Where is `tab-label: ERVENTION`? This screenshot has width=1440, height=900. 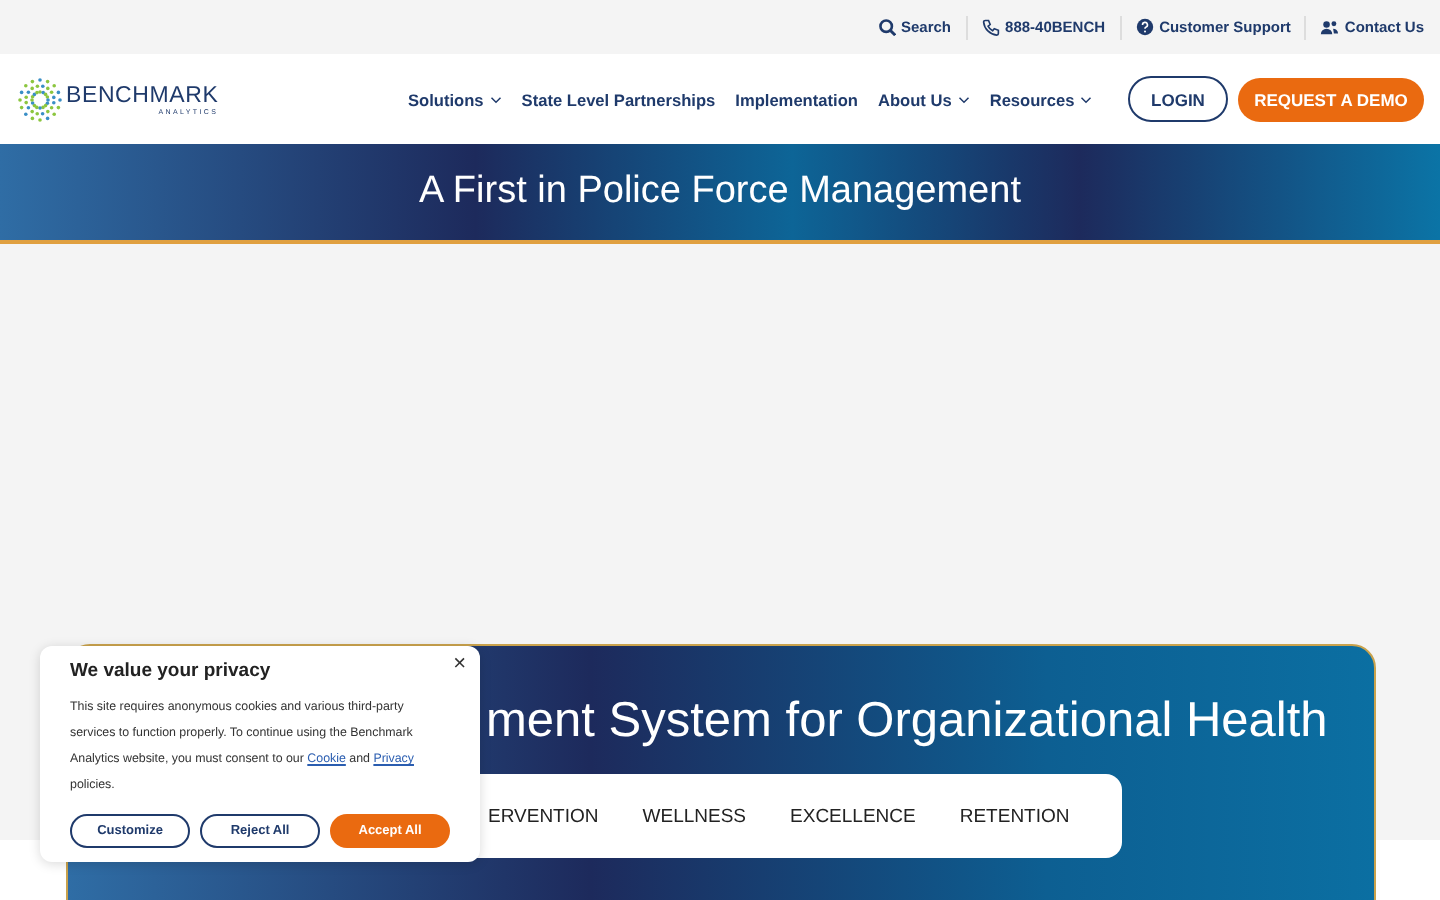
tab-label: ERVENTION is located at coordinates (543, 816).